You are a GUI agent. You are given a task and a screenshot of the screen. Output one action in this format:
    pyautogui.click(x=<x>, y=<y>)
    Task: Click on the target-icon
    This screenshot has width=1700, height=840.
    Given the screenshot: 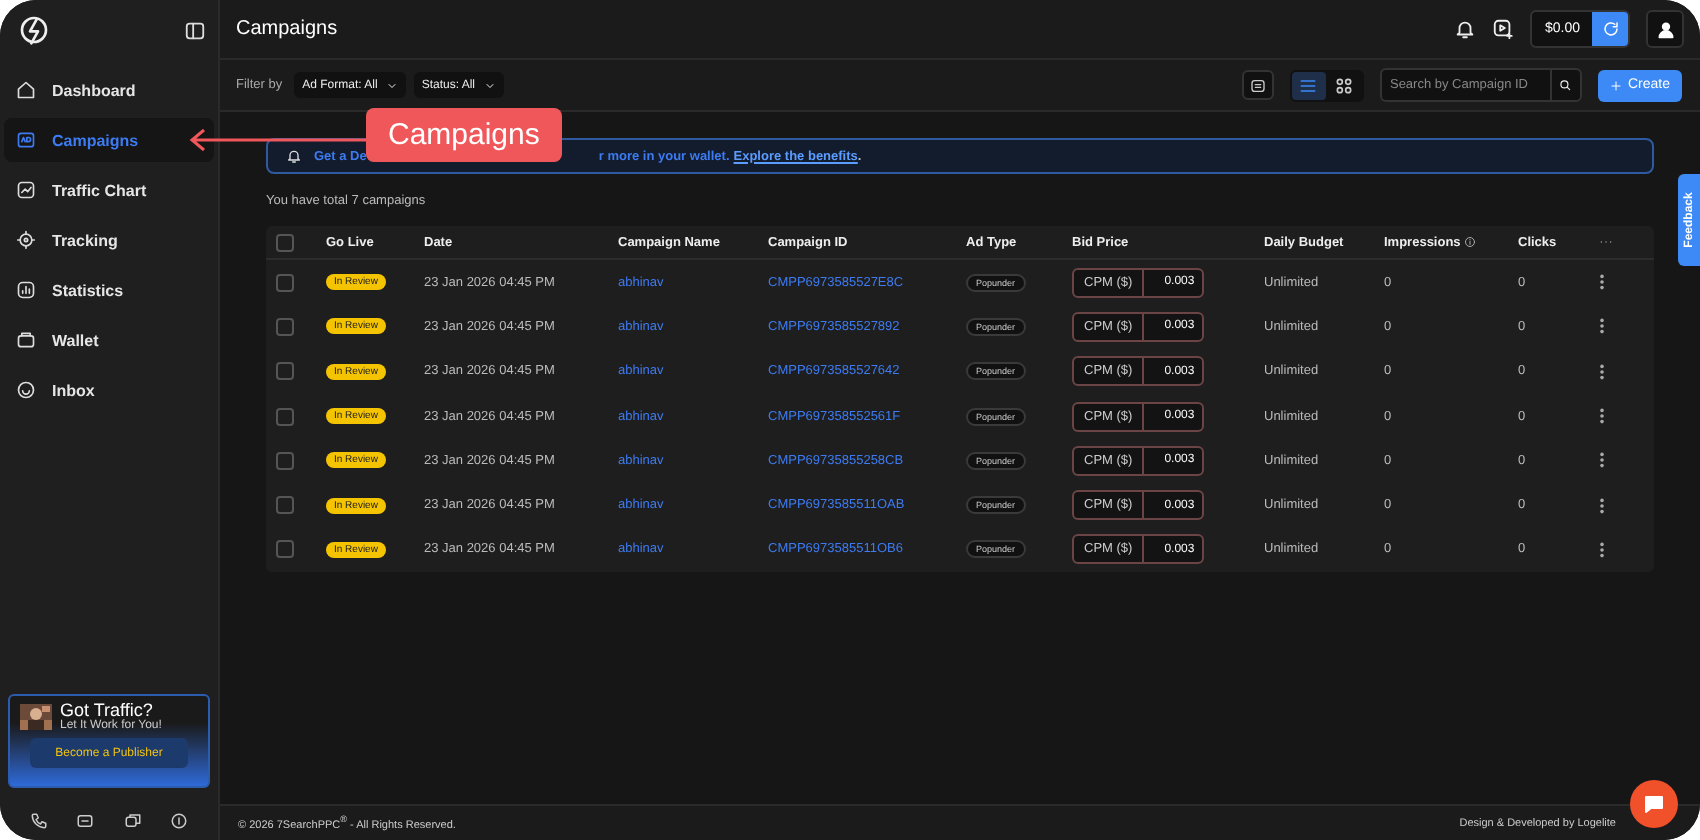 What is the action you would take?
    pyautogui.click(x=26, y=240)
    